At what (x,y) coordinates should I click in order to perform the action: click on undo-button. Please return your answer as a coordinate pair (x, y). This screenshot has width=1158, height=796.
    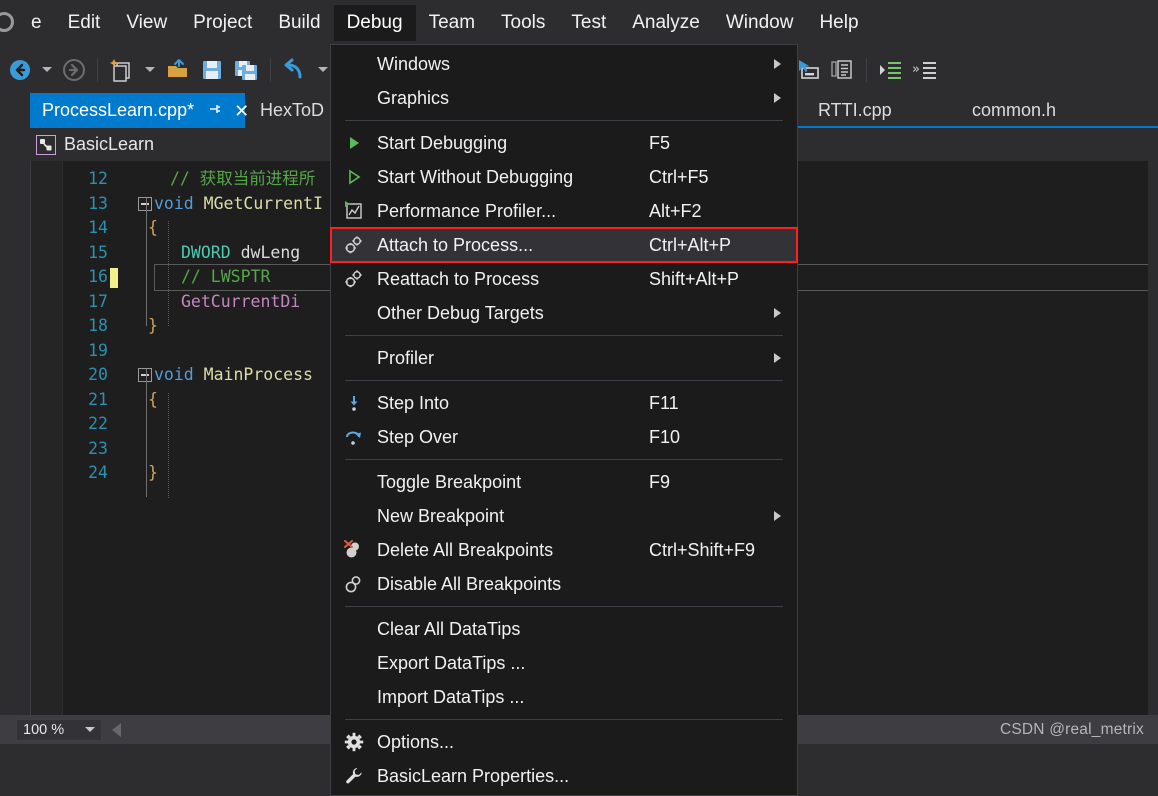
    Looking at the image, I should click on (295, 70).